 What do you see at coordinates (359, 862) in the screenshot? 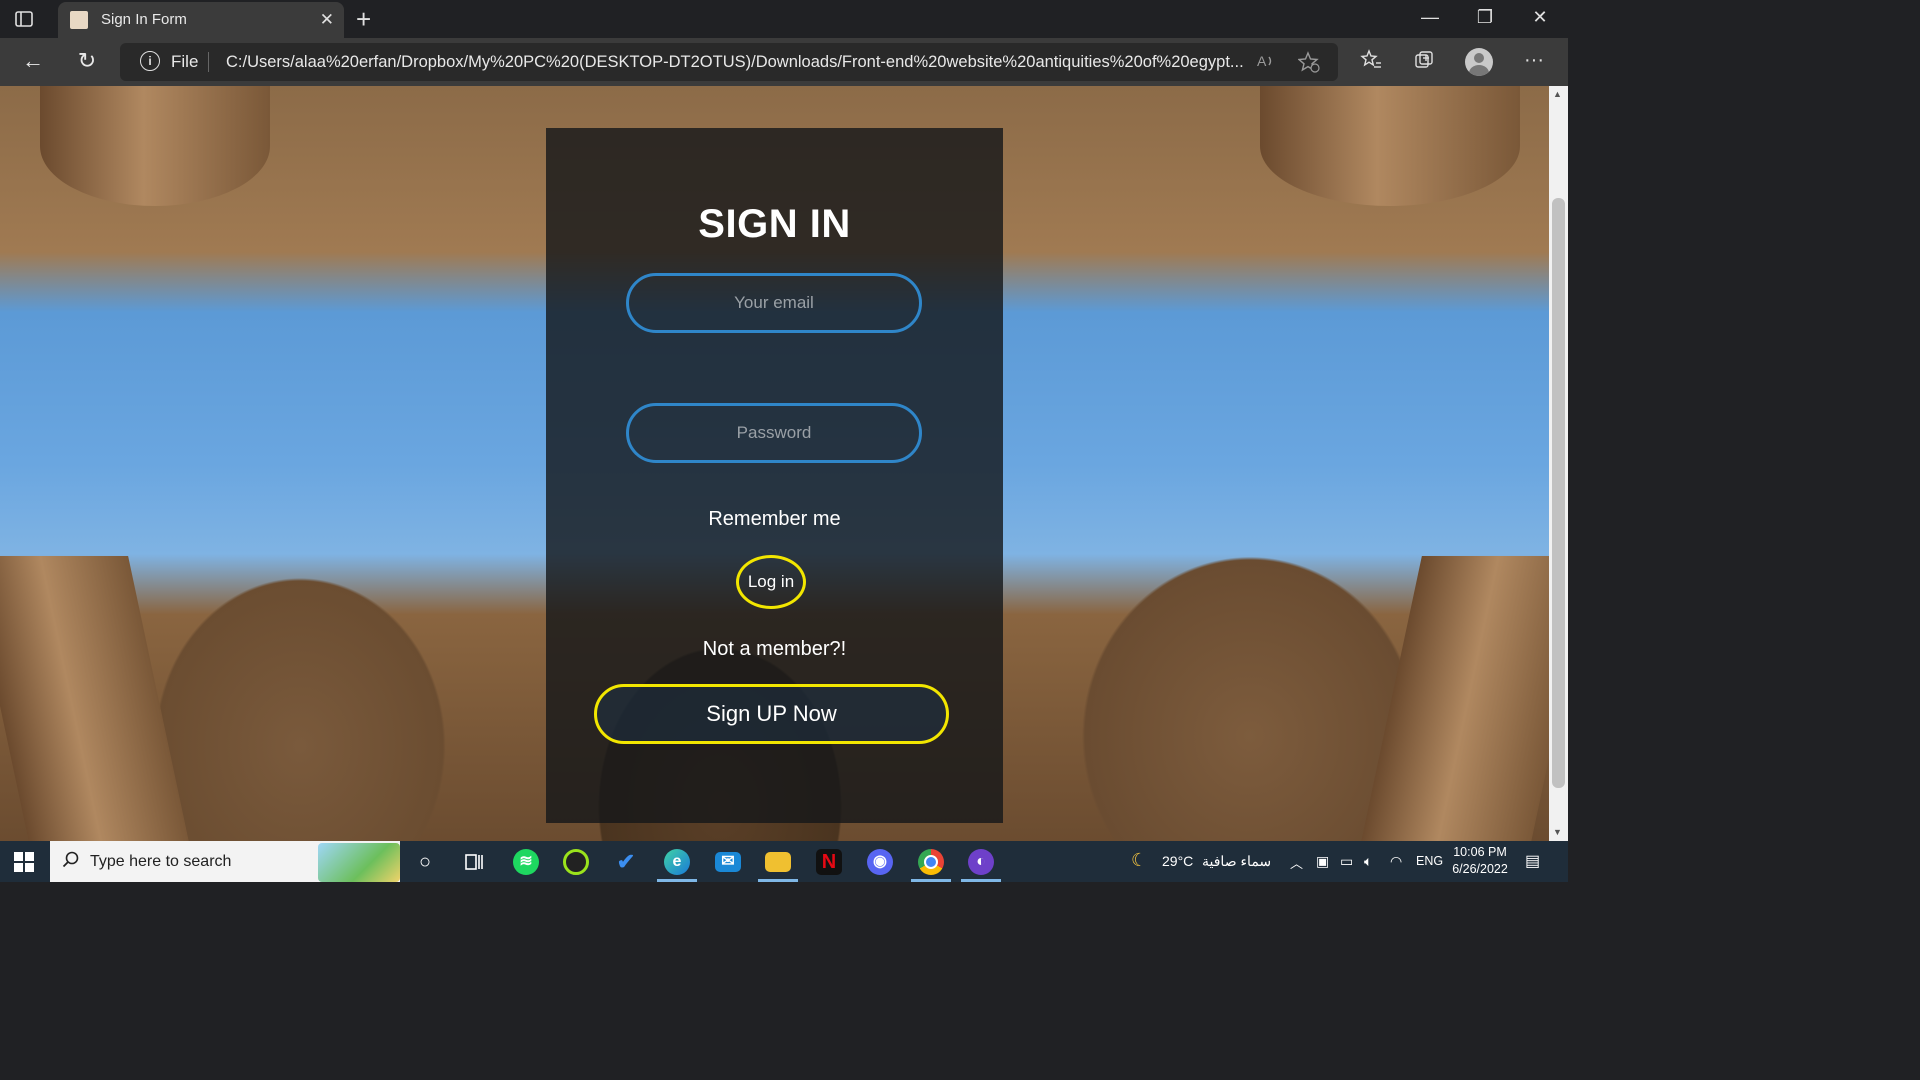
I see `search-highlight-image` at bounding box center [359, 862].